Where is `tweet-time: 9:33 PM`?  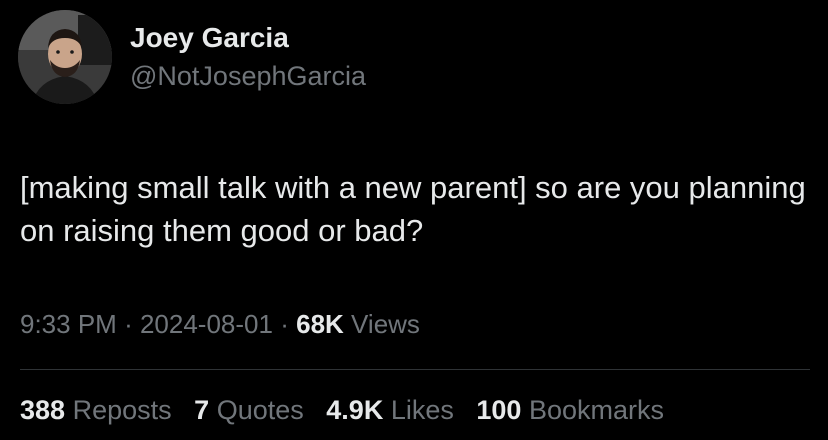
tweet-time: 9:33 PM is located at coordinates (68, 324).